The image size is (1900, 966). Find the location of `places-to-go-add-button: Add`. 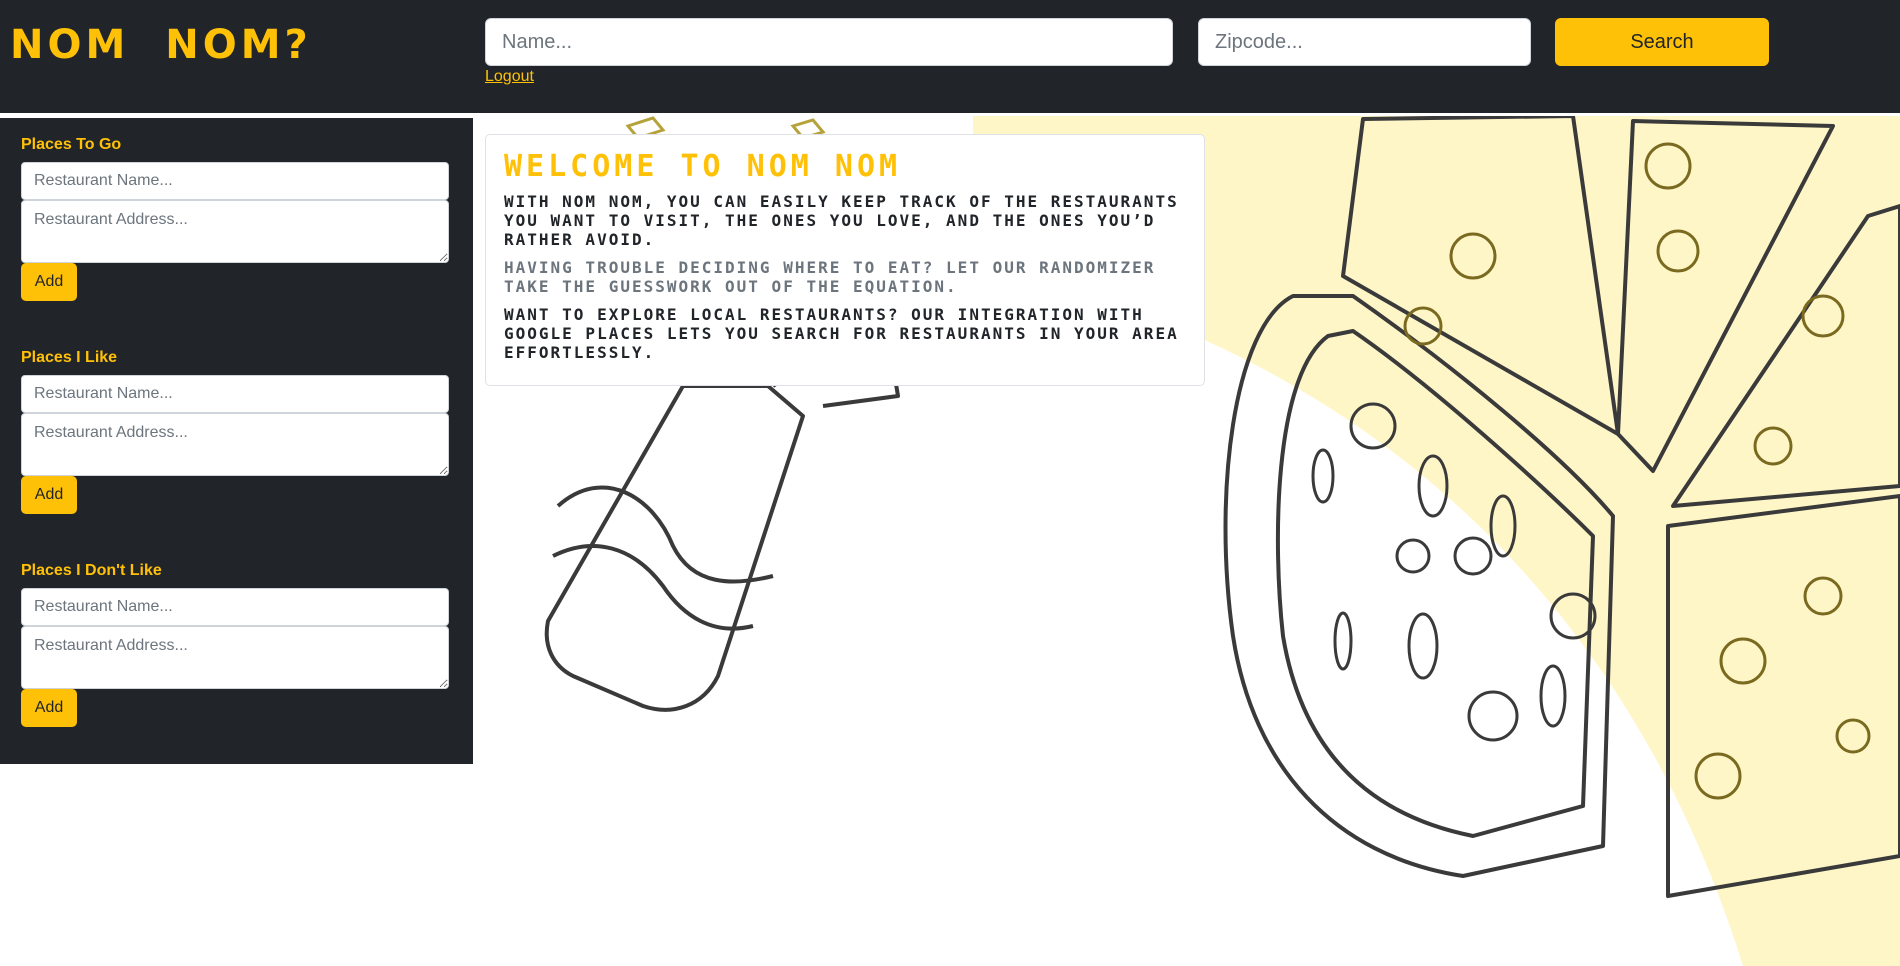

places-to-go-add-button: Add is located at coordinates (49, 282).